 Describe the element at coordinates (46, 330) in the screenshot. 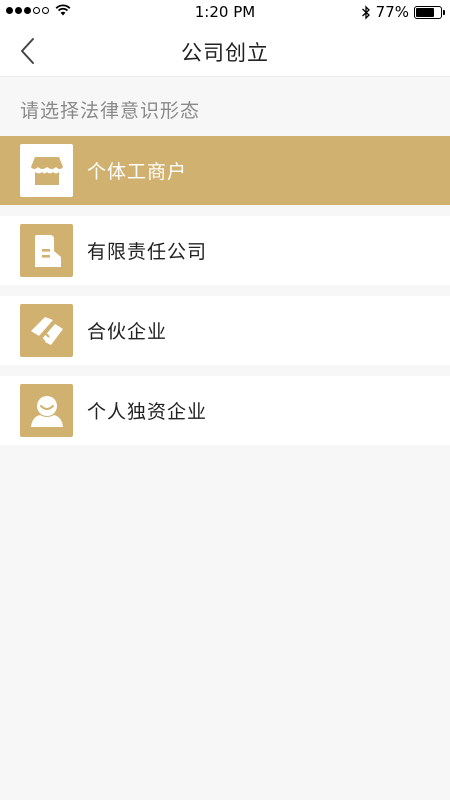

I see `handshake-icon` at that location.